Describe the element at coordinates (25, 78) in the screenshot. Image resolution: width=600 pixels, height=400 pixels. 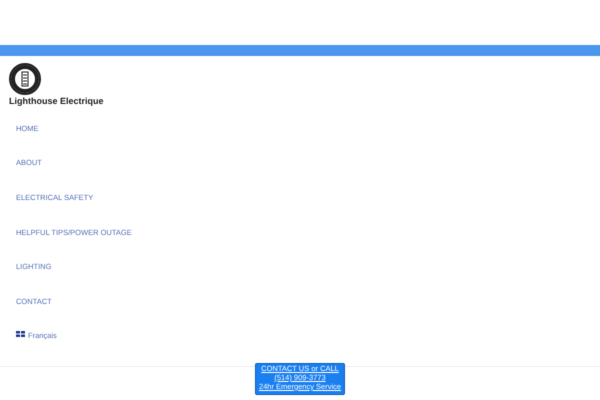
I see `lighthouse-logo-icon` at that location.